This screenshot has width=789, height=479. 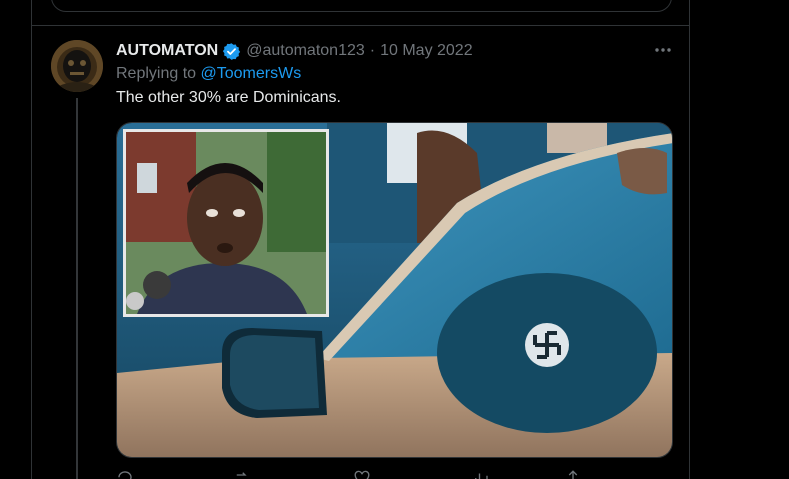 I want to click on previous-tweet-card, so click(x=361, y=6).